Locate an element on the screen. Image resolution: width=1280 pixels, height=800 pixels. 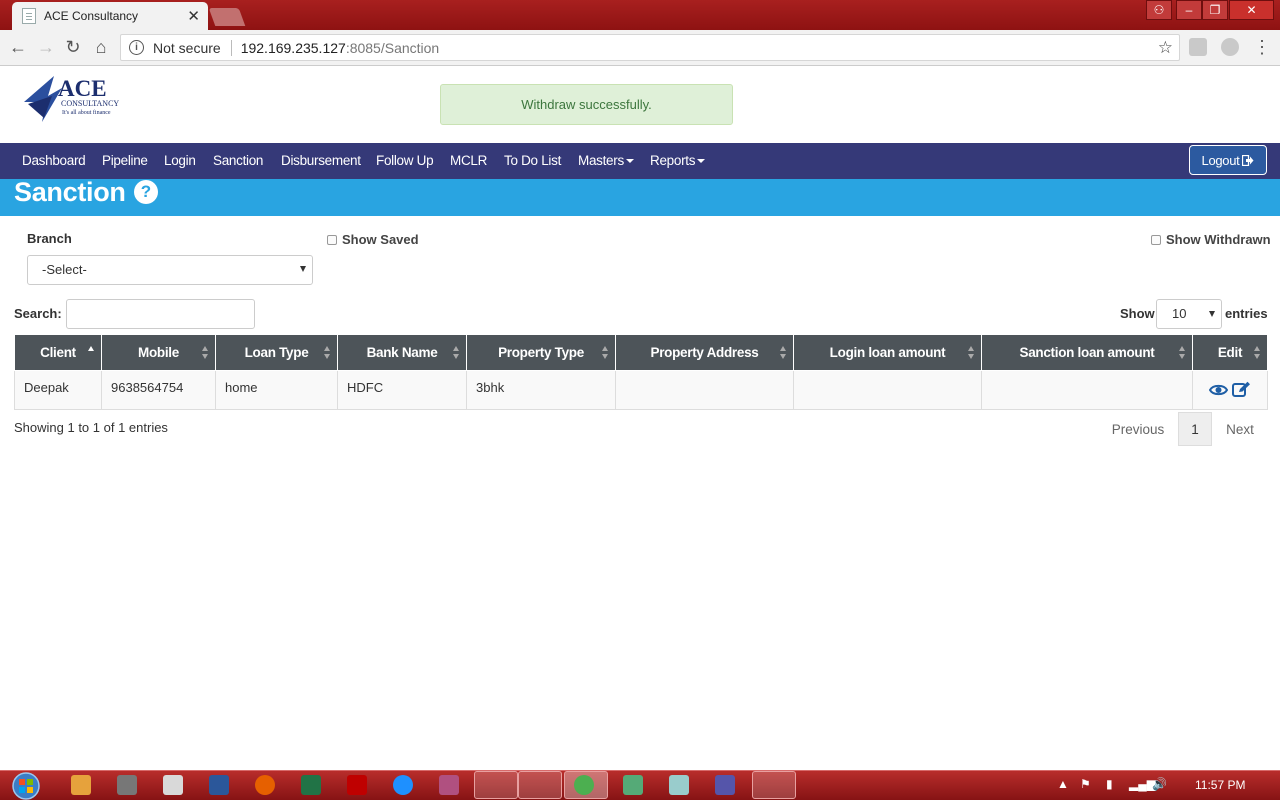
branch-select: -Select- is located at coordinates (170, 270).